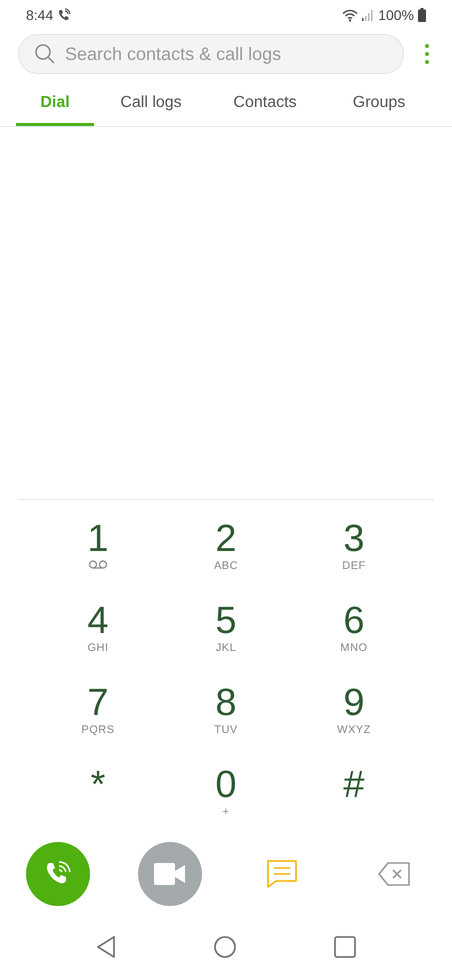  Describe the element at coordinates (354, 799) in the screenshot. I see `dial-key: #` at that location.